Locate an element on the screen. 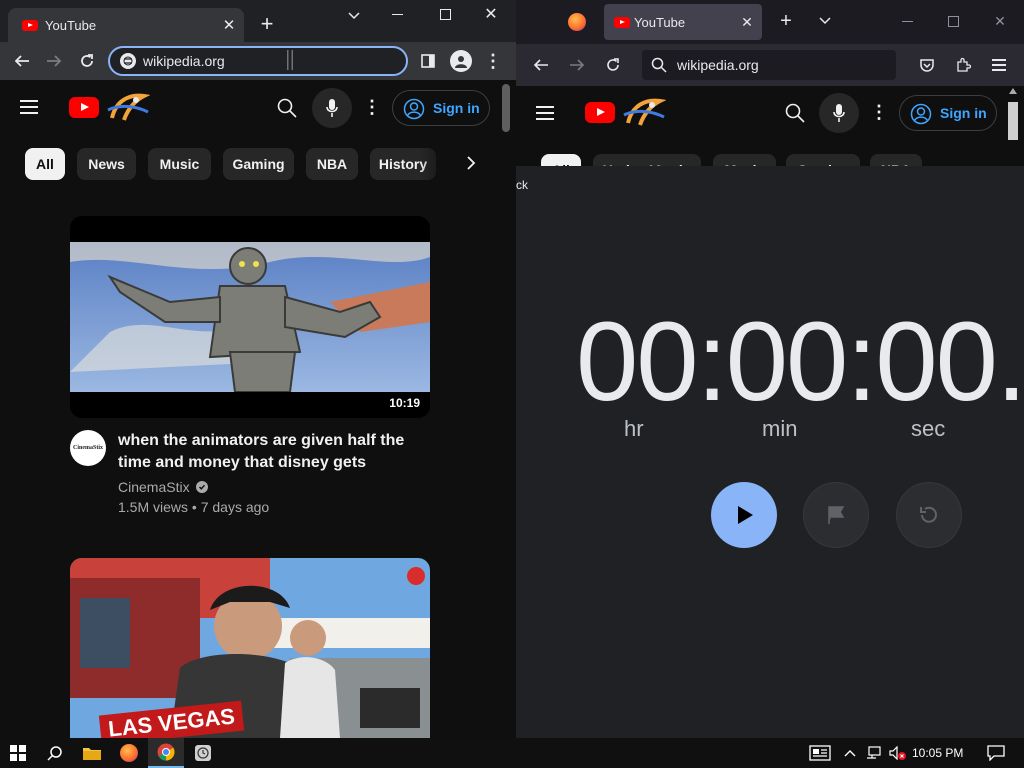 This screenshot has width=1024, height=768. firefox-tab-title: YouTube is located at coordinates (660, 22).